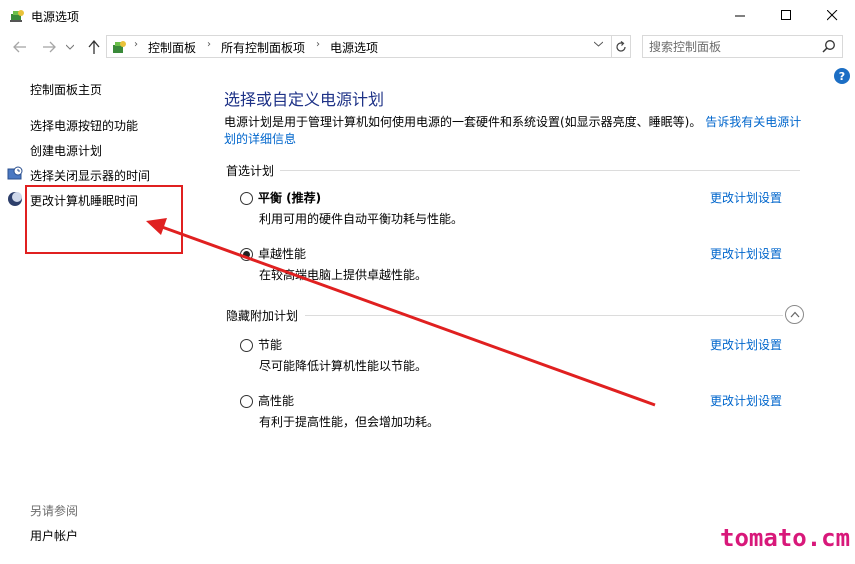 The image size is (855, 564). What do you see at coordinates (746, 344) in the screenshot?
I see `change-plan-settings-power-saver: 更改计划设置` at bounding box center [746, 344].